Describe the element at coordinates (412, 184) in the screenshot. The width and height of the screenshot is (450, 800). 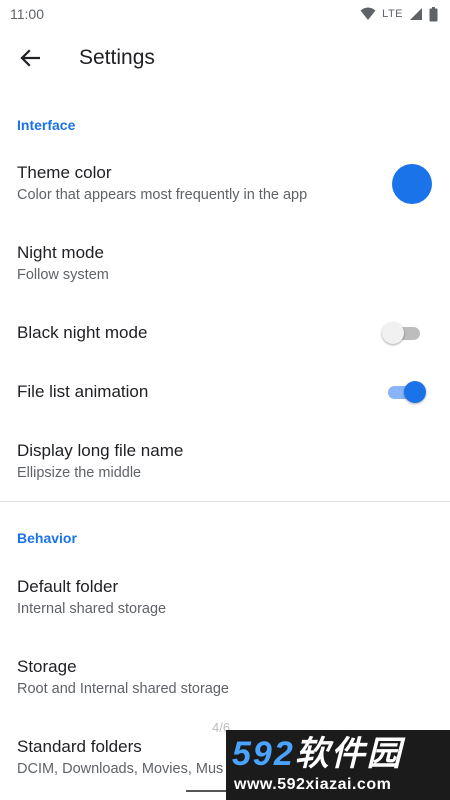
I see `theme-color-swatch` at that location.